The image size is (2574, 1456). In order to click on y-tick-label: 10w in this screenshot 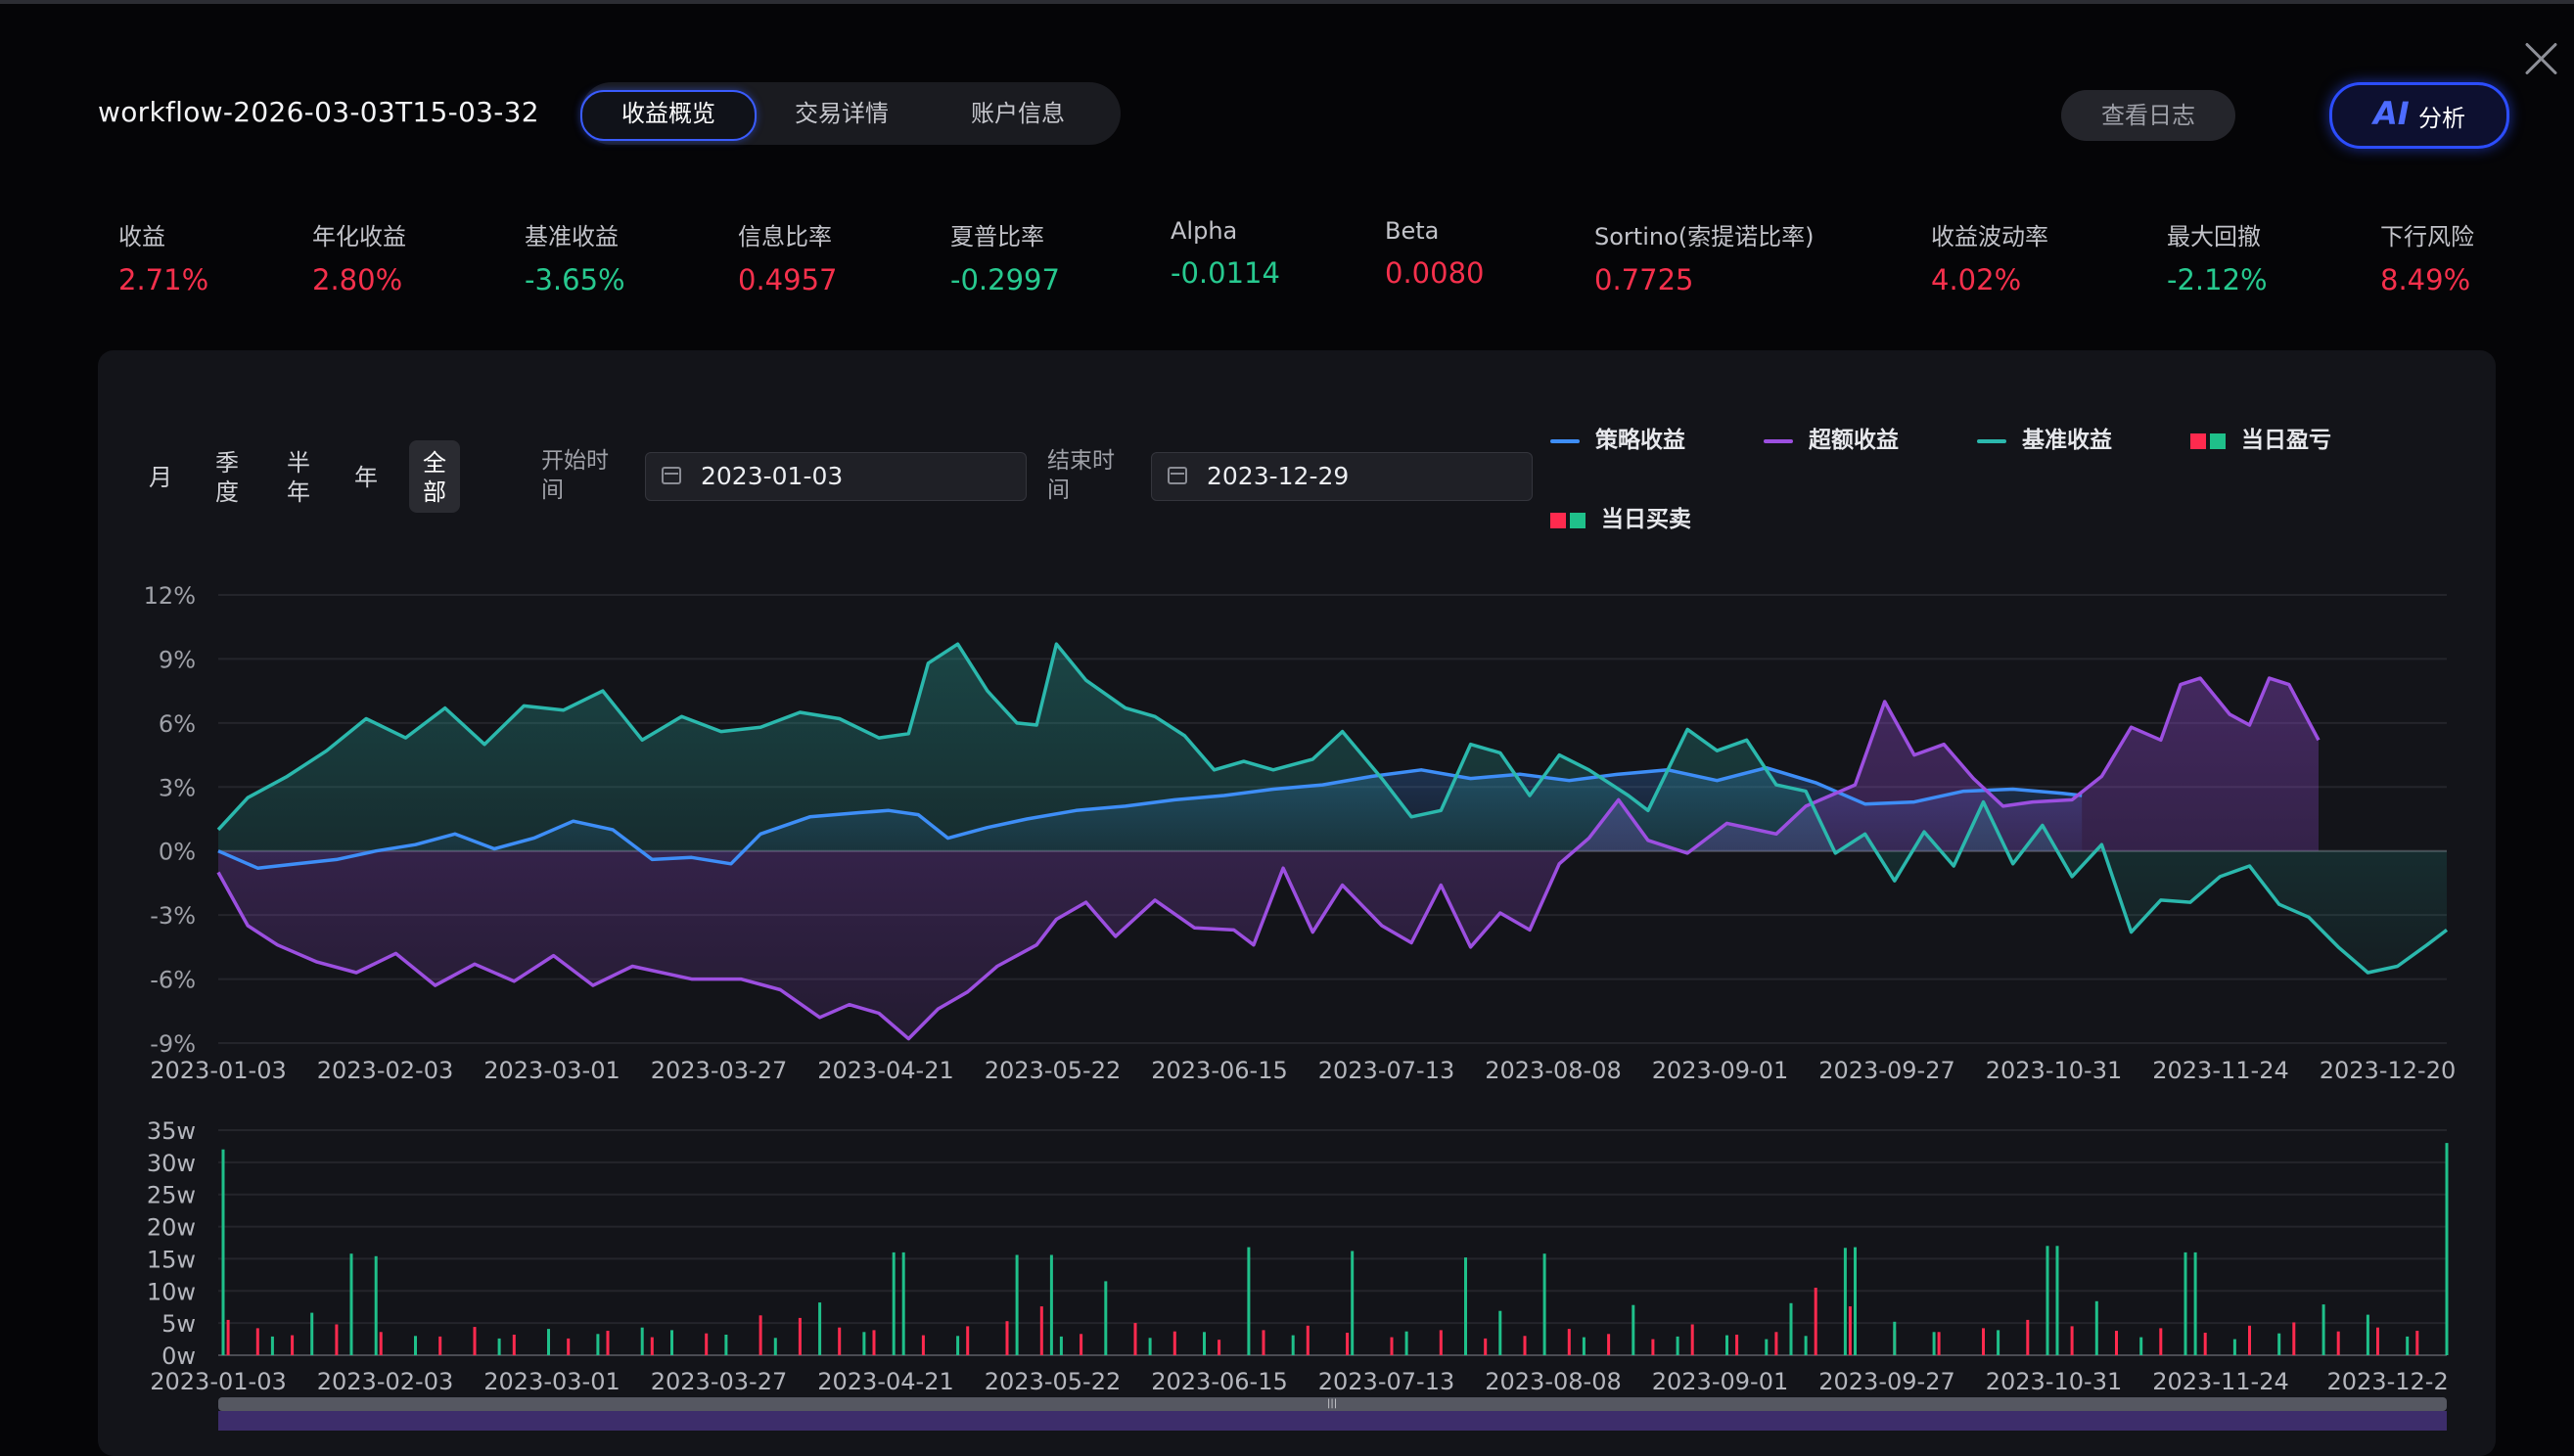, I will do `click(171, 1291)`.